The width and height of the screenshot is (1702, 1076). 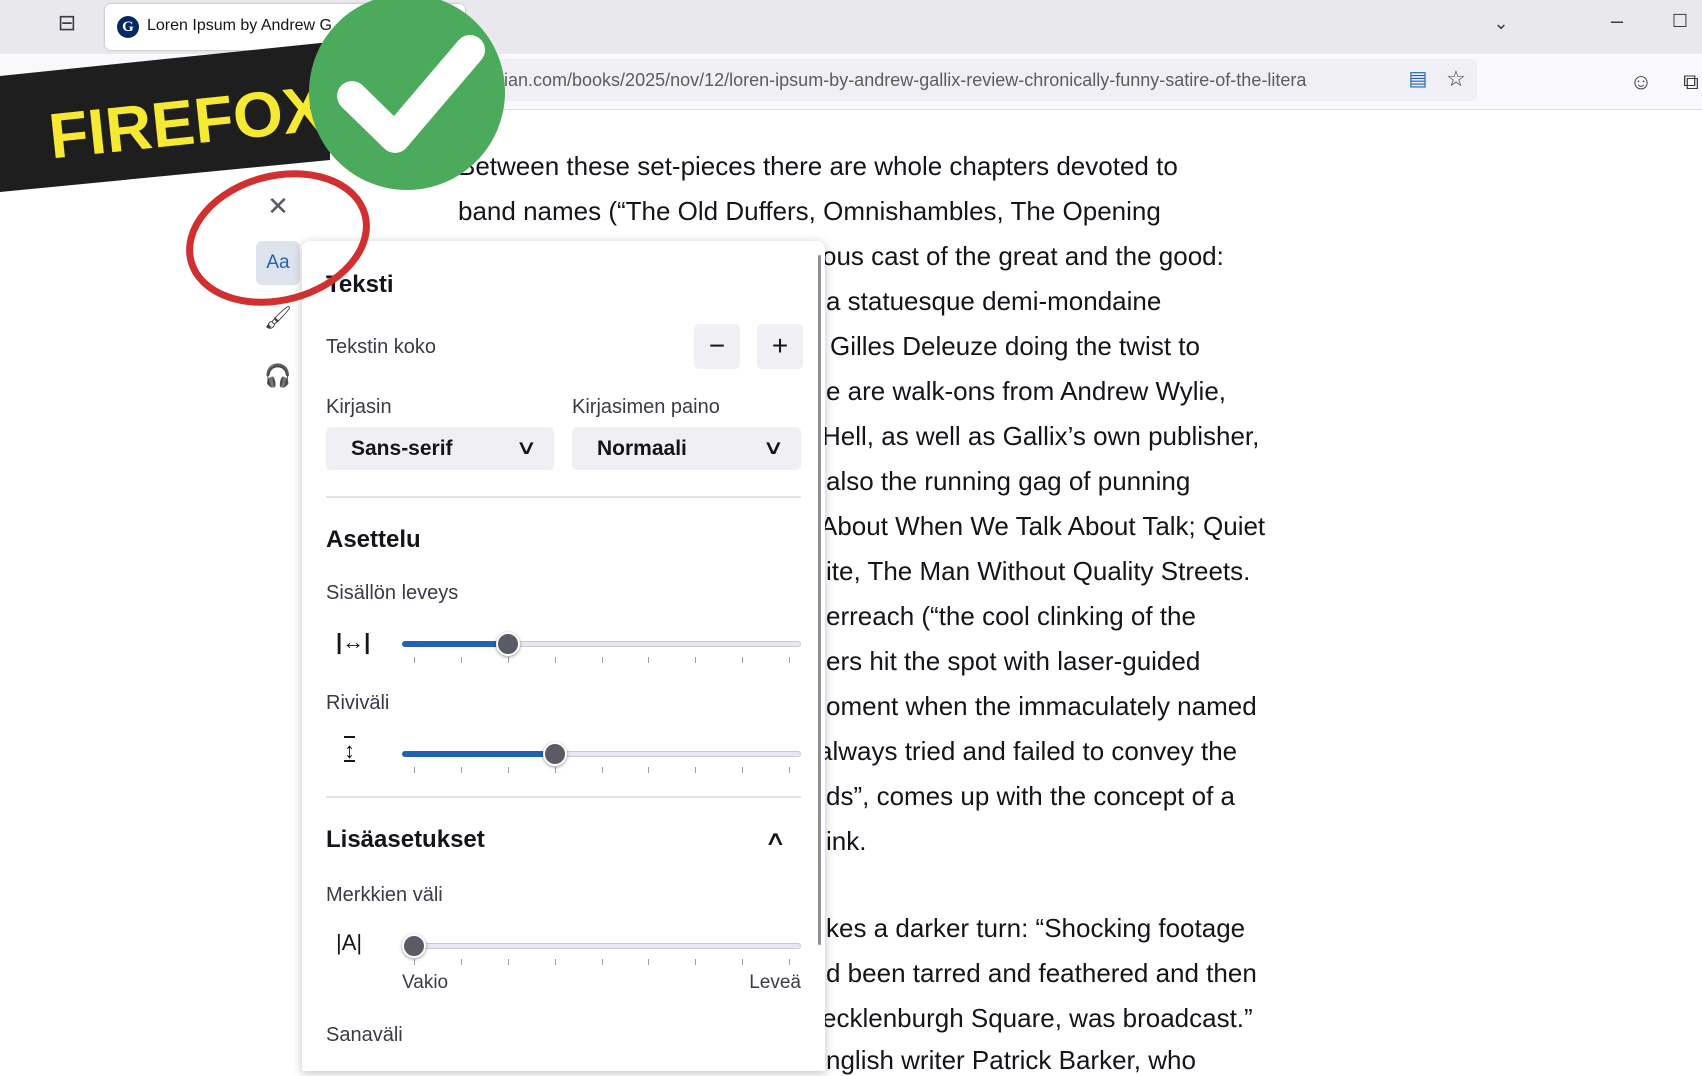 I want to click on font-select: Sans-serif ∨, so click(x=440, y=448).